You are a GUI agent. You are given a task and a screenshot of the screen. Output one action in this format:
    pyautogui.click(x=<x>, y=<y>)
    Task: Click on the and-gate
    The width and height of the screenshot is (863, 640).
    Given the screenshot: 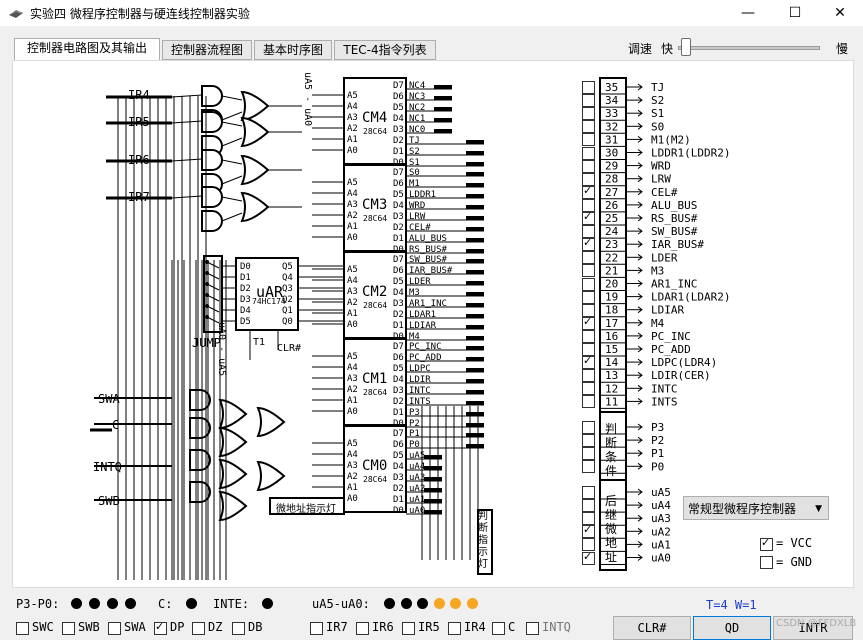 What is the action you would take?
    pyautogui.click(x=200, y=460)
    